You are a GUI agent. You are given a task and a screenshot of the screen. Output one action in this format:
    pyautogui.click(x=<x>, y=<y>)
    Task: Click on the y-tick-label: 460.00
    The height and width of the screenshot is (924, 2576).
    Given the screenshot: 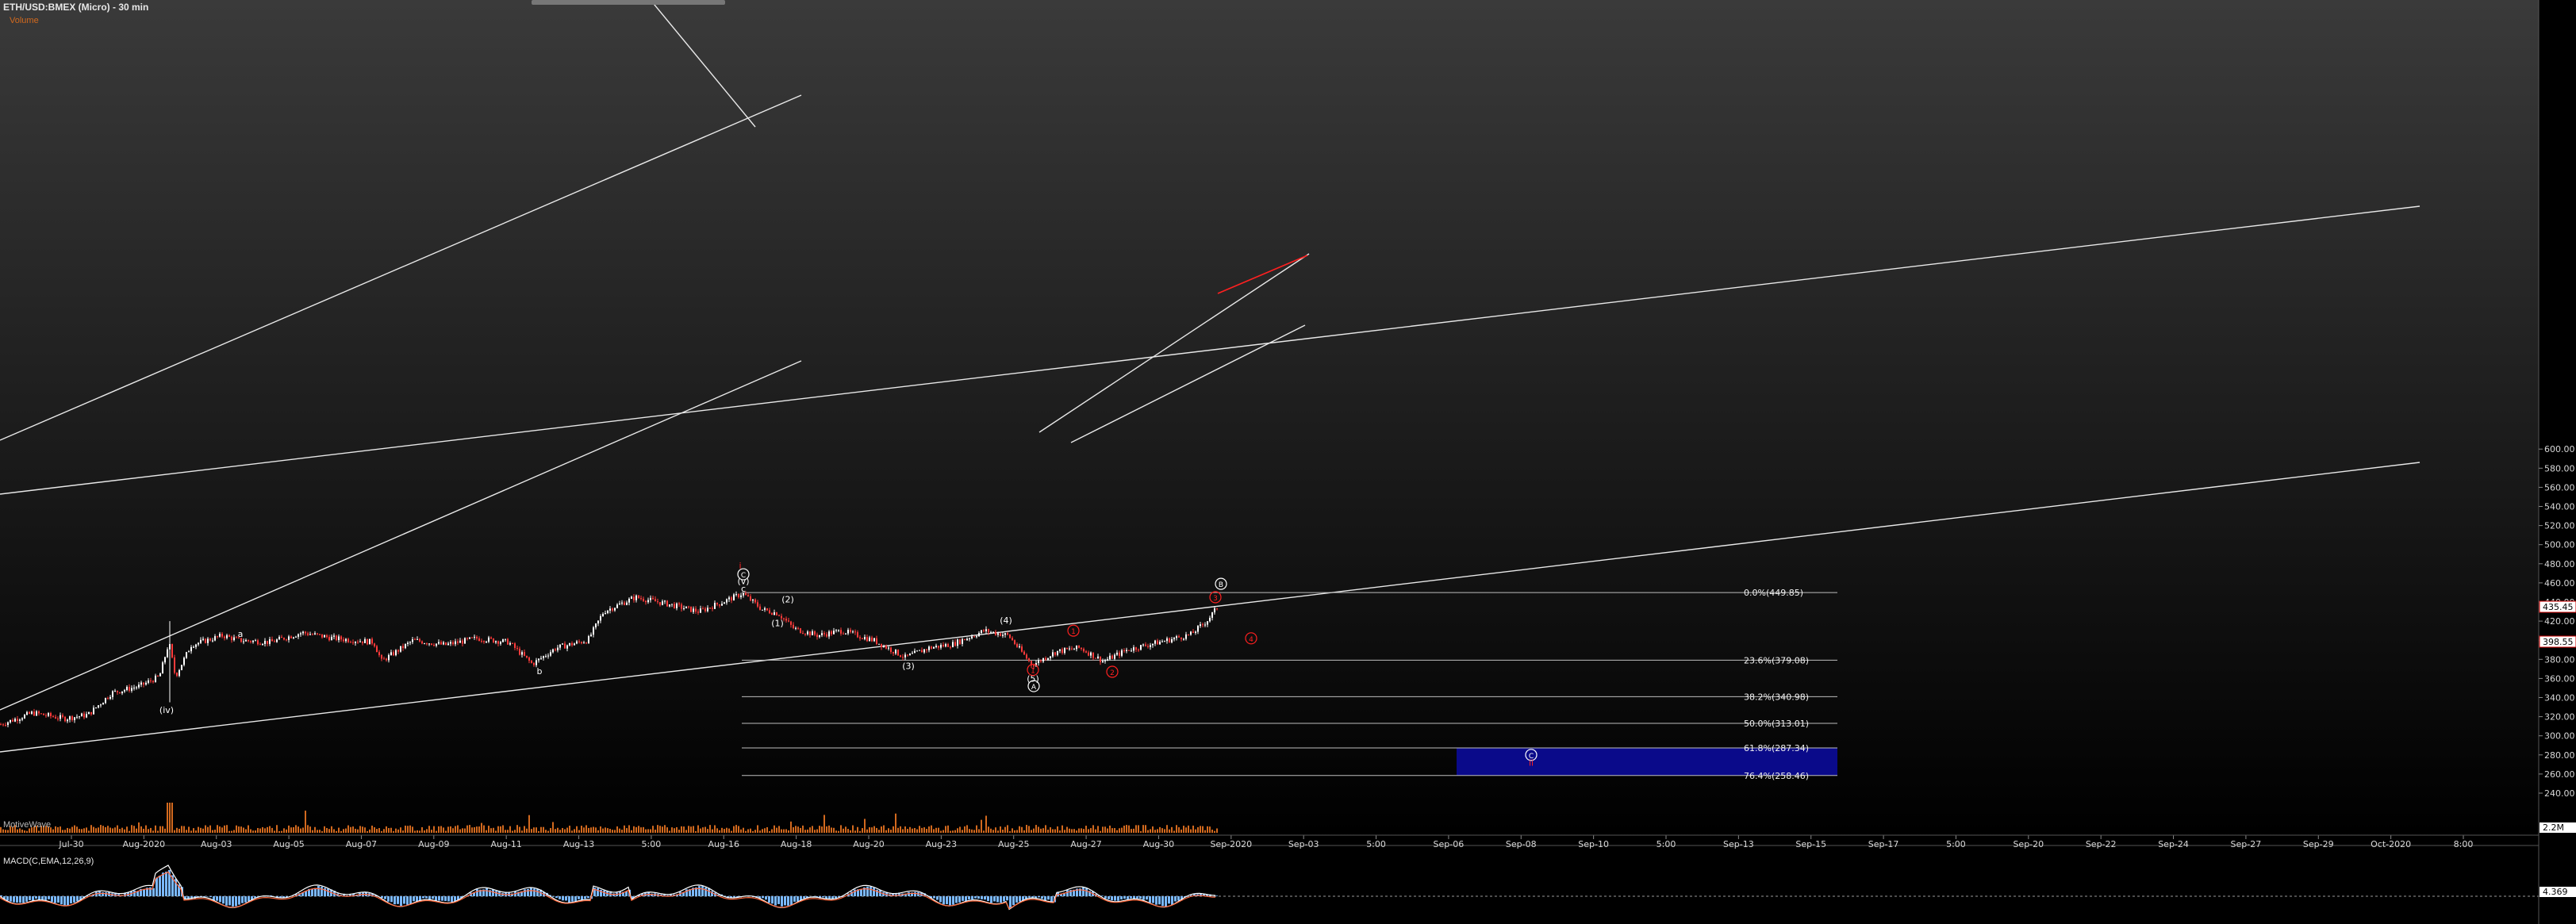 What is the action you would take?
    pyautogui.click(x=2559, y=583)
    